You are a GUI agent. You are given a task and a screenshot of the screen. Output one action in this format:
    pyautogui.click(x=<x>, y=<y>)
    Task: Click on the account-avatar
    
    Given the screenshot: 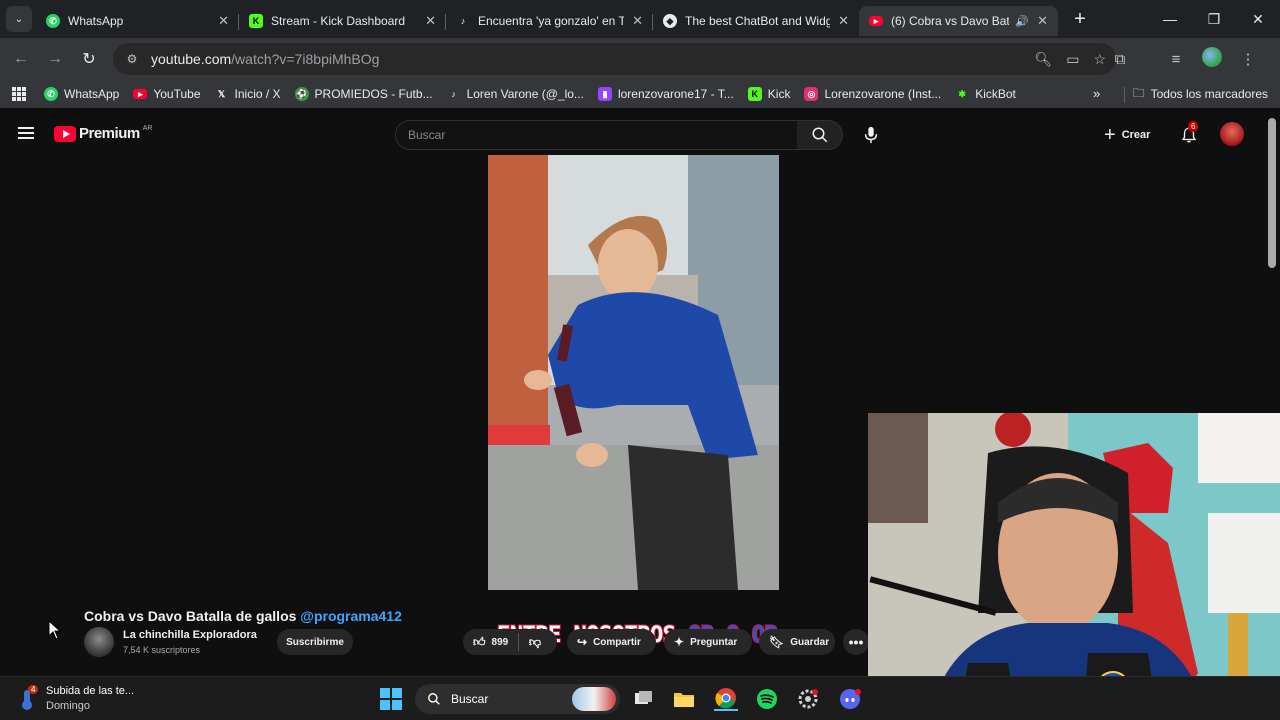 What is the action you would take?
    pyautogui.click(x=1232, y=134)
    